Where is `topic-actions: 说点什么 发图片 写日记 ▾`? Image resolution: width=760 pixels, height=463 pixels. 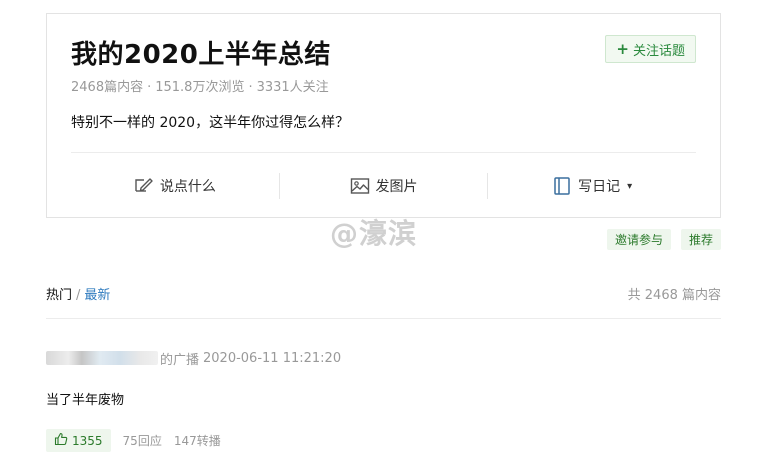 topic-actions: 说点什么 发图片 写日记 ▾ is located at coordinates (383, 186).